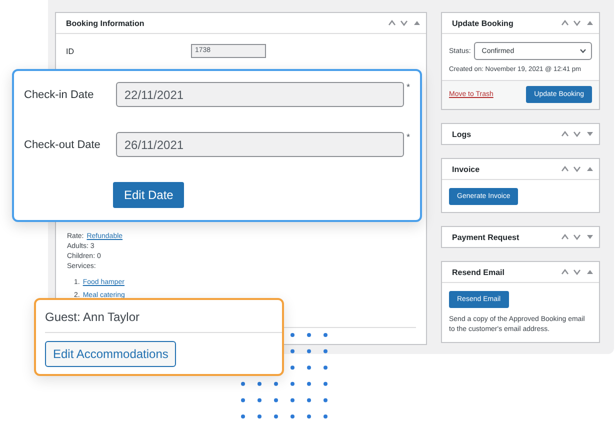 The width and height of the screenshot is (616, 426). What do you see at coordinates (466, 169) in the screenshot?
I see `panel-title: Invoice` at bounding box center [466, 169].